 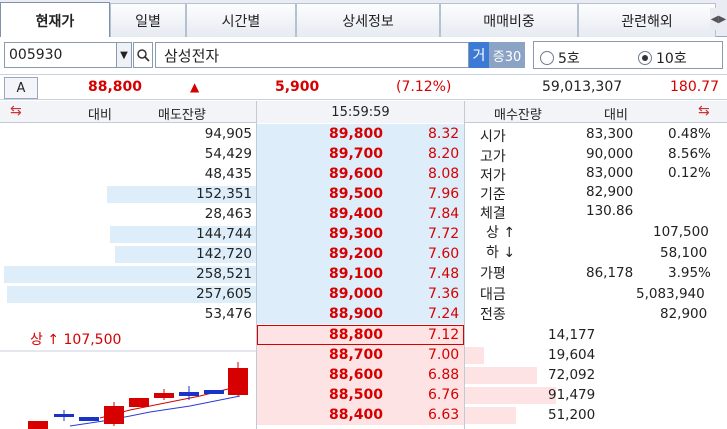 What do you see at coordinates (356, 335) in the screenshot?
I see `bid-price: 88,800` at bounding box center [356, 335].